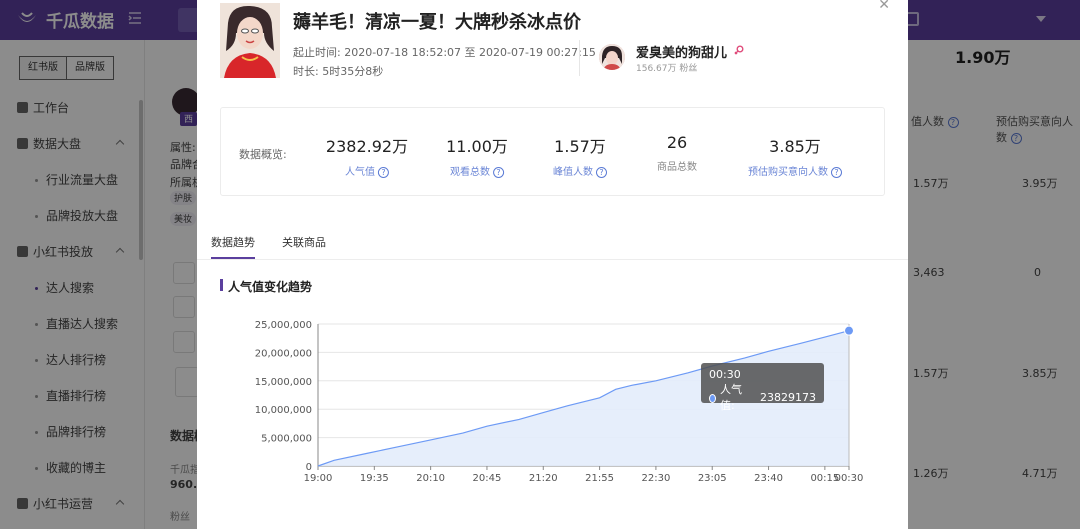 The image size is (1080, 529). Describe the element at coordinates (712, 478) in the screenshot. I see `x-tick-label: 23:05` at that location.